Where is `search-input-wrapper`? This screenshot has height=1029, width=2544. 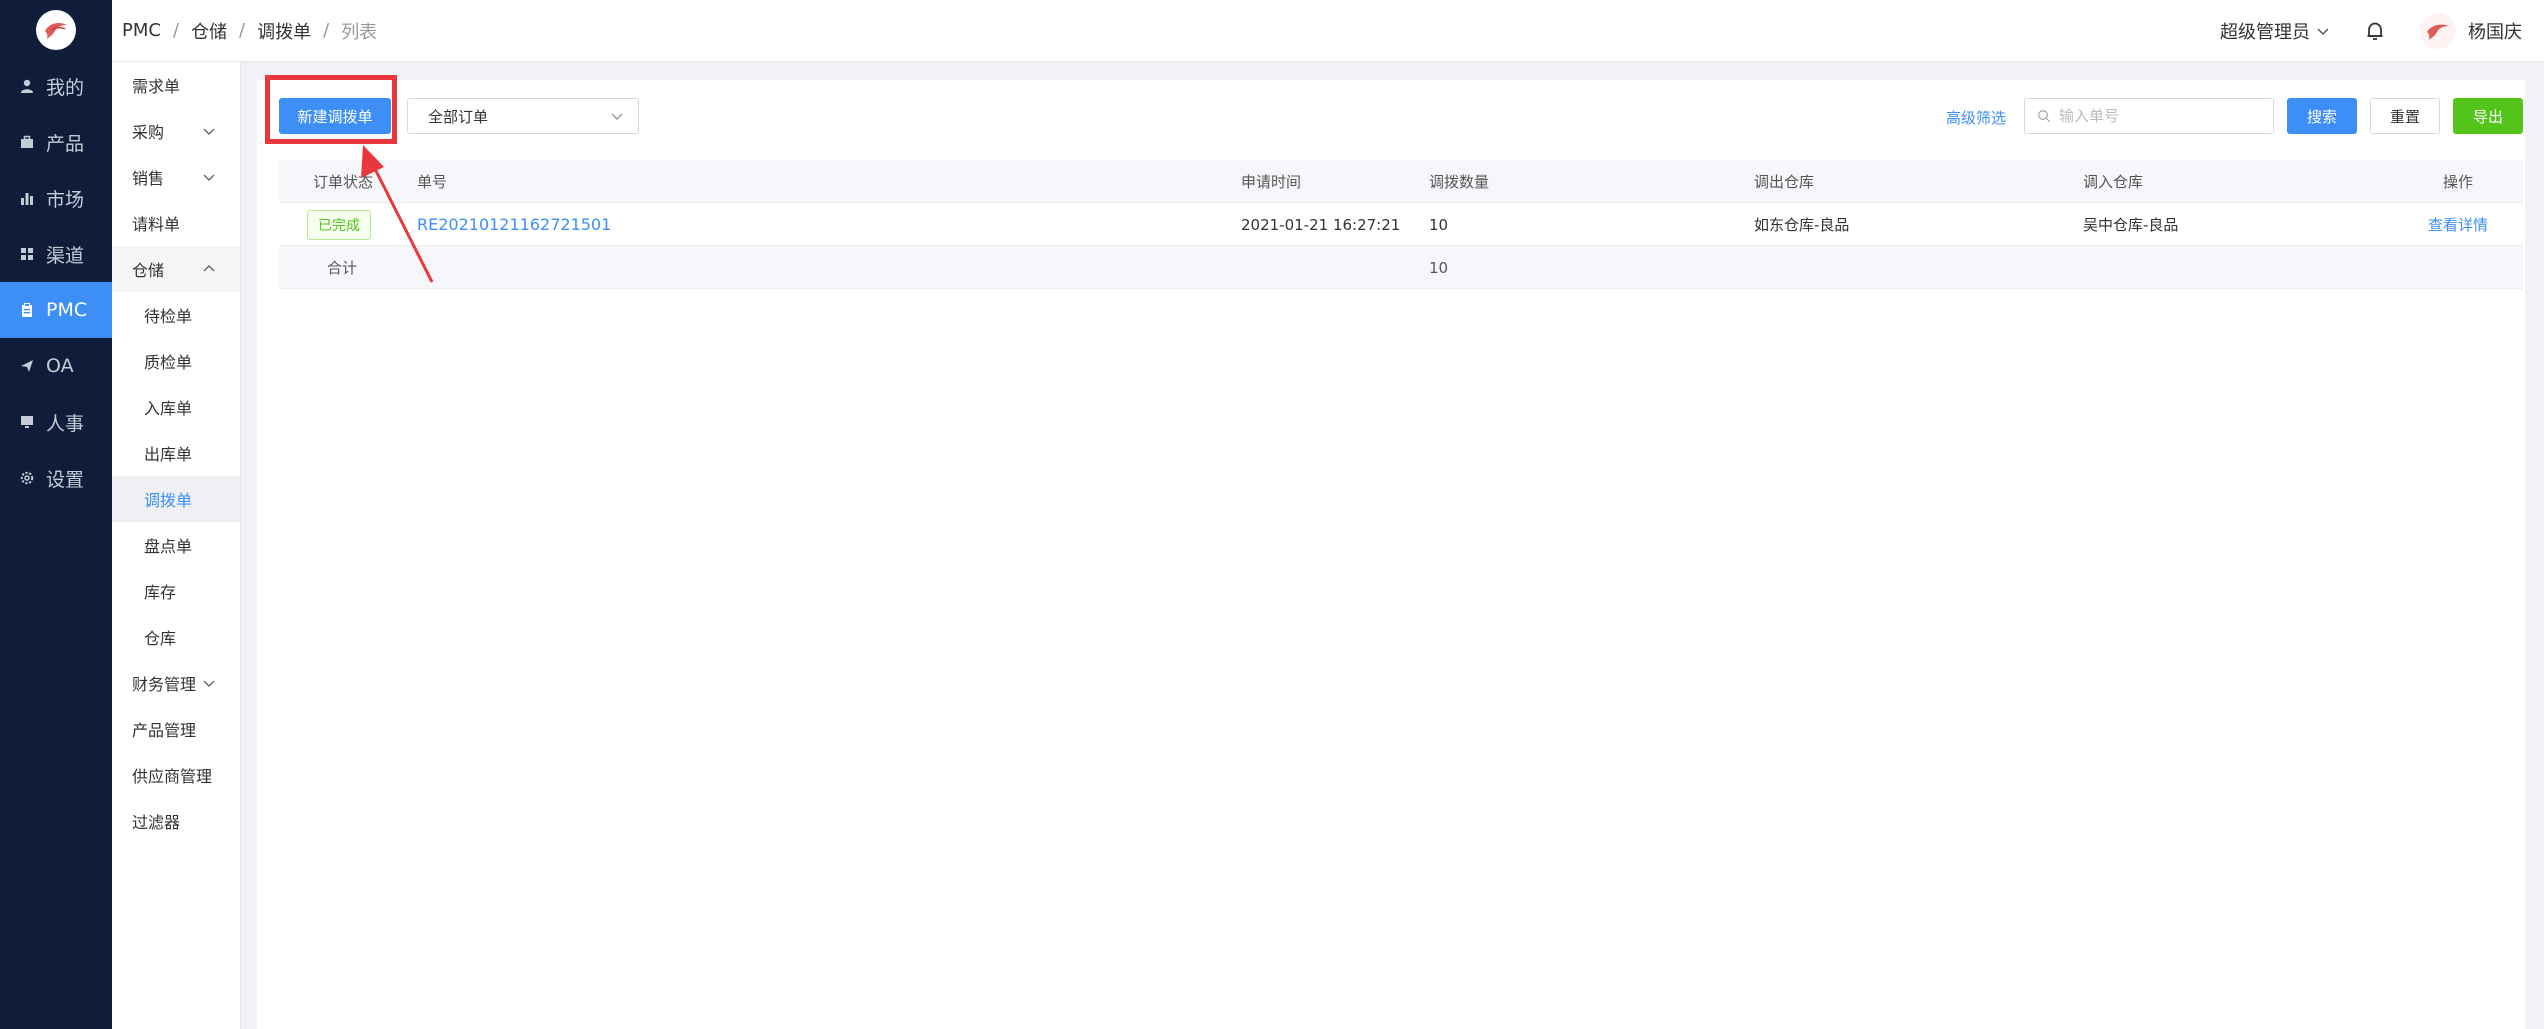
search-input-wrapper is located at coordinates (2149, 116).